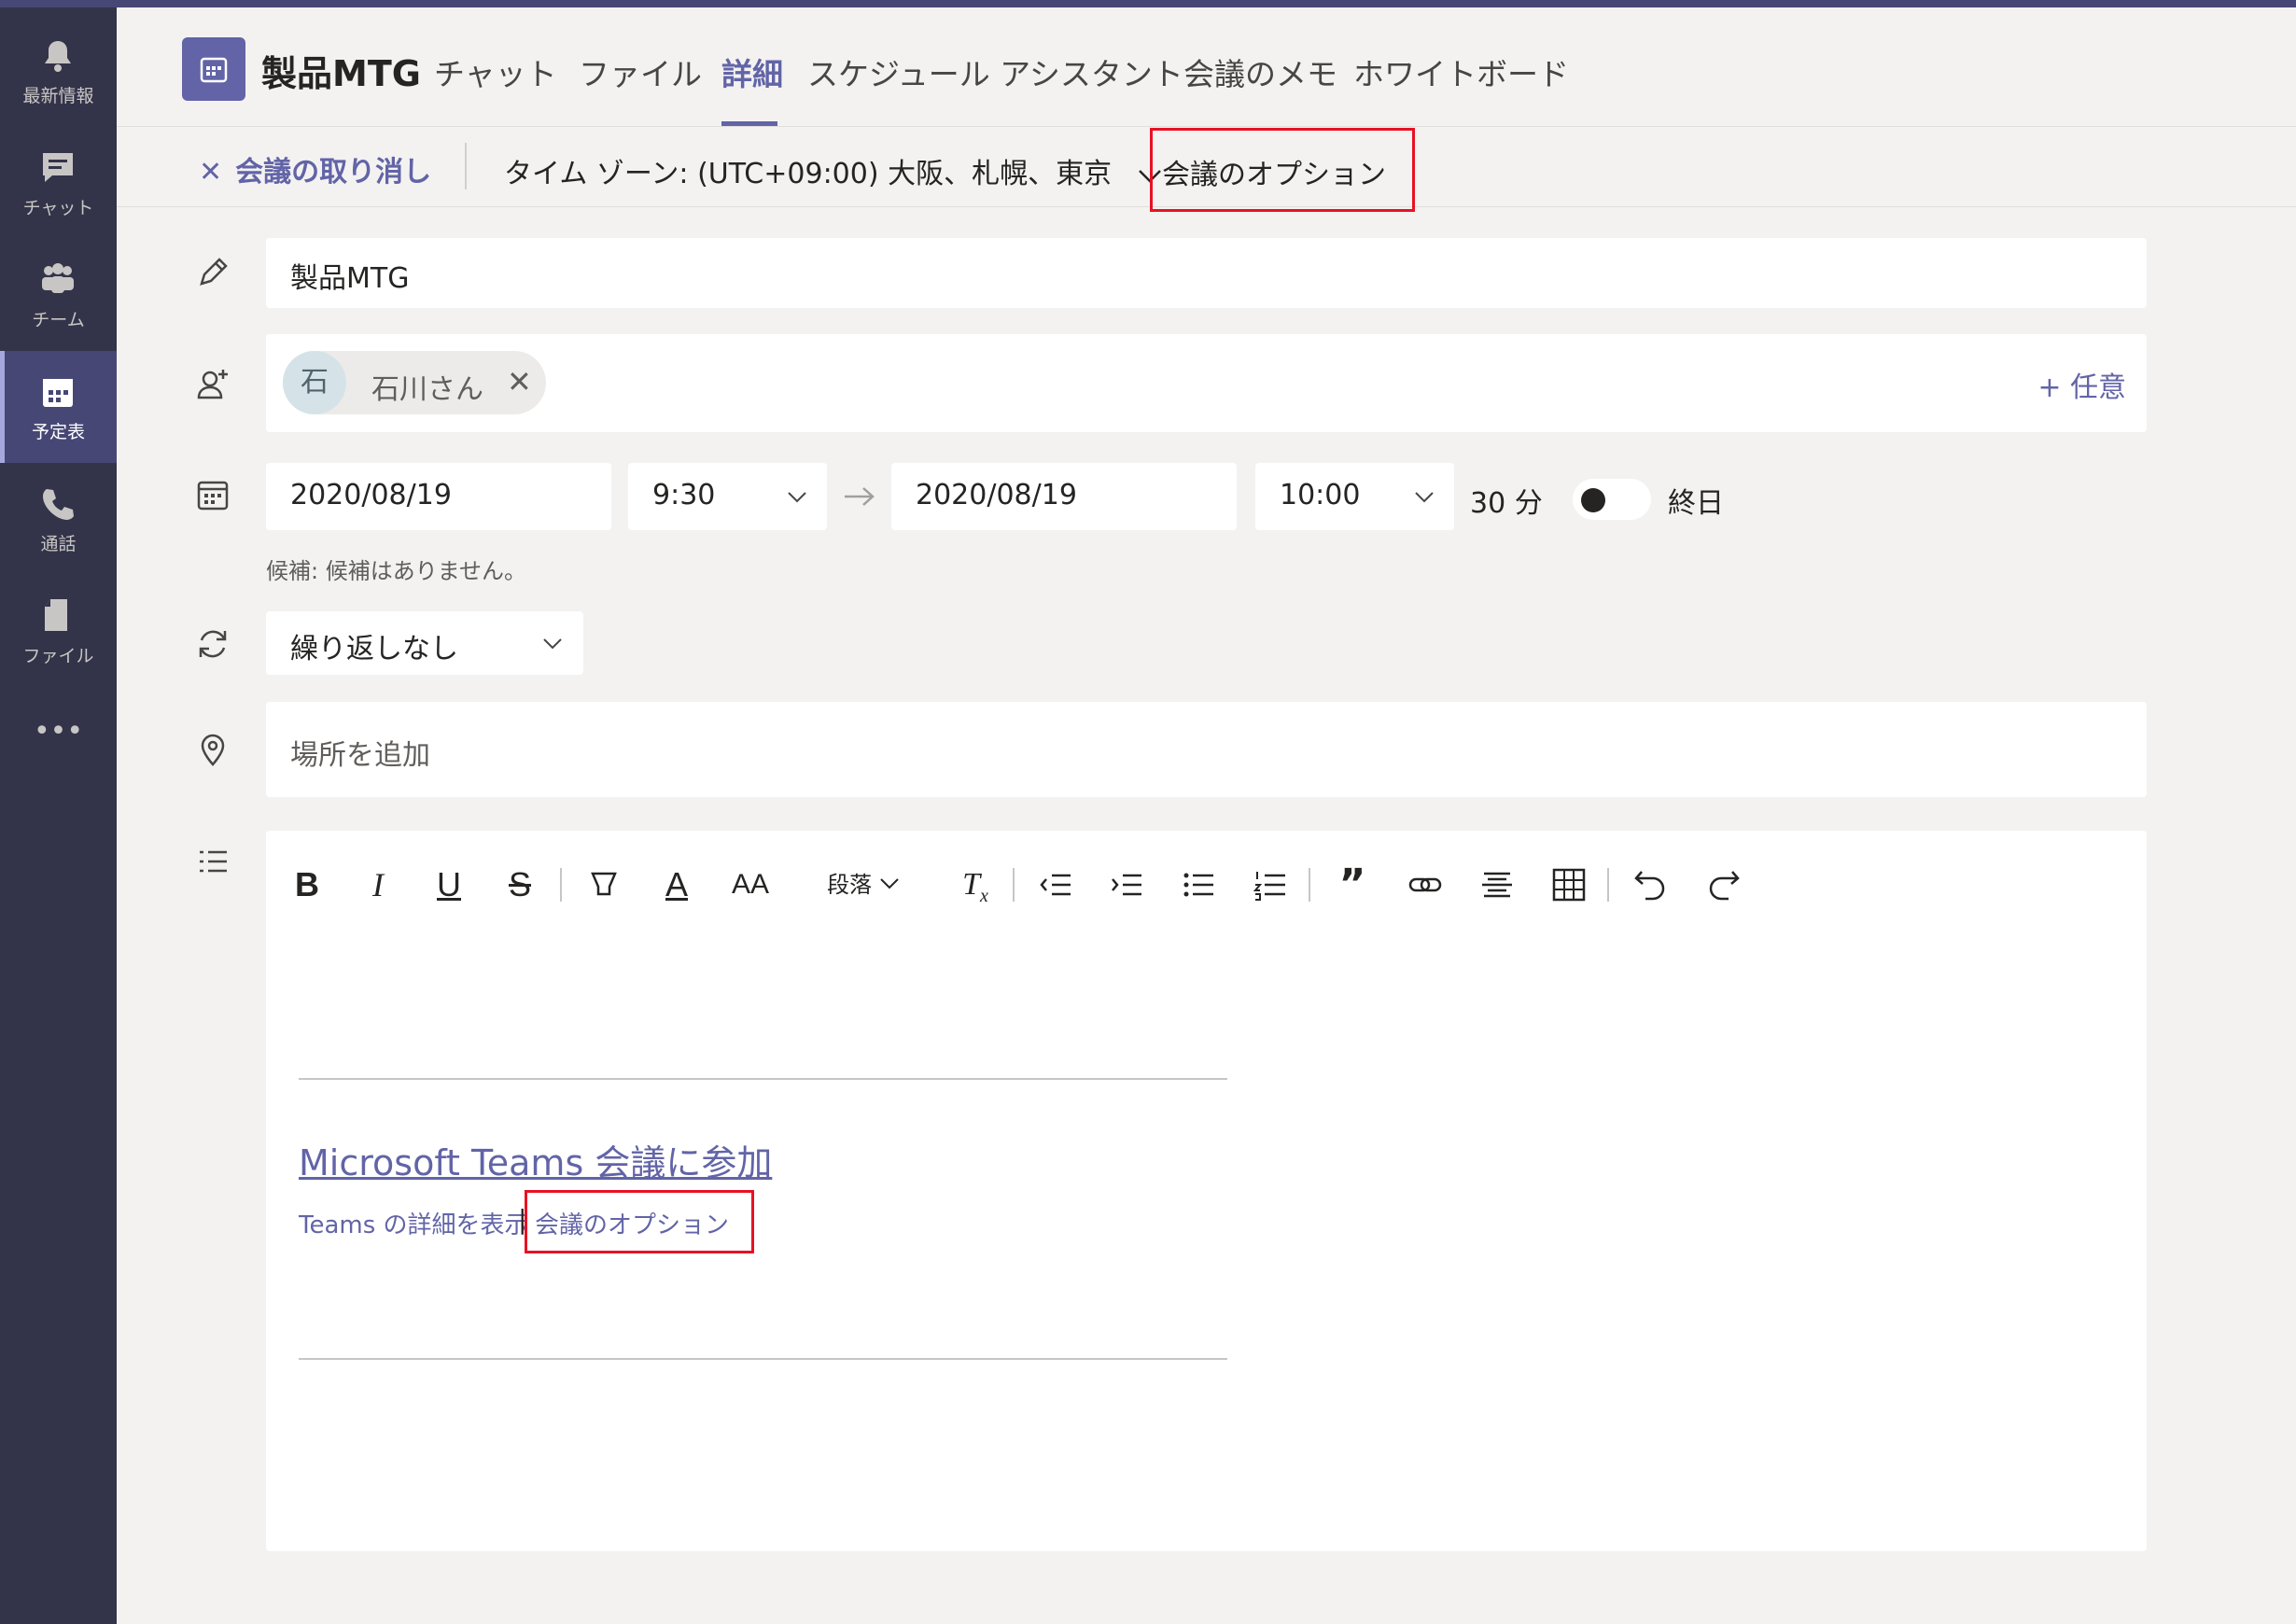 This screenshot has height=1624, width=2296. What do you see at coordinates (414, 1223) in the screenshot?
I see `teams-details-link: Teams の詳細を表示` at bounding box center [414, 1223].